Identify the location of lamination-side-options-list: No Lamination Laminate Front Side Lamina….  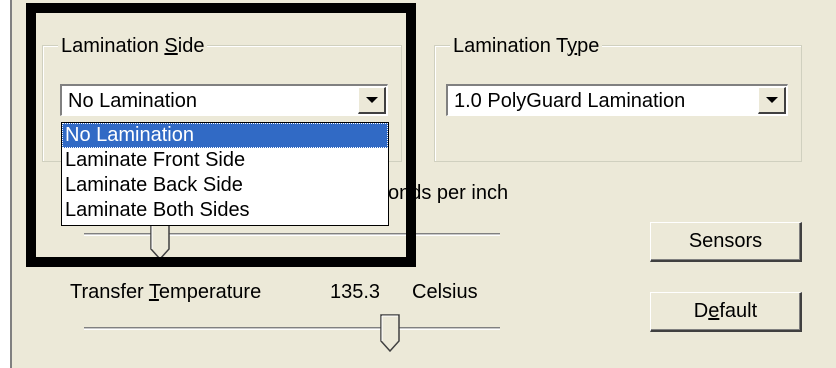
(225, 174).